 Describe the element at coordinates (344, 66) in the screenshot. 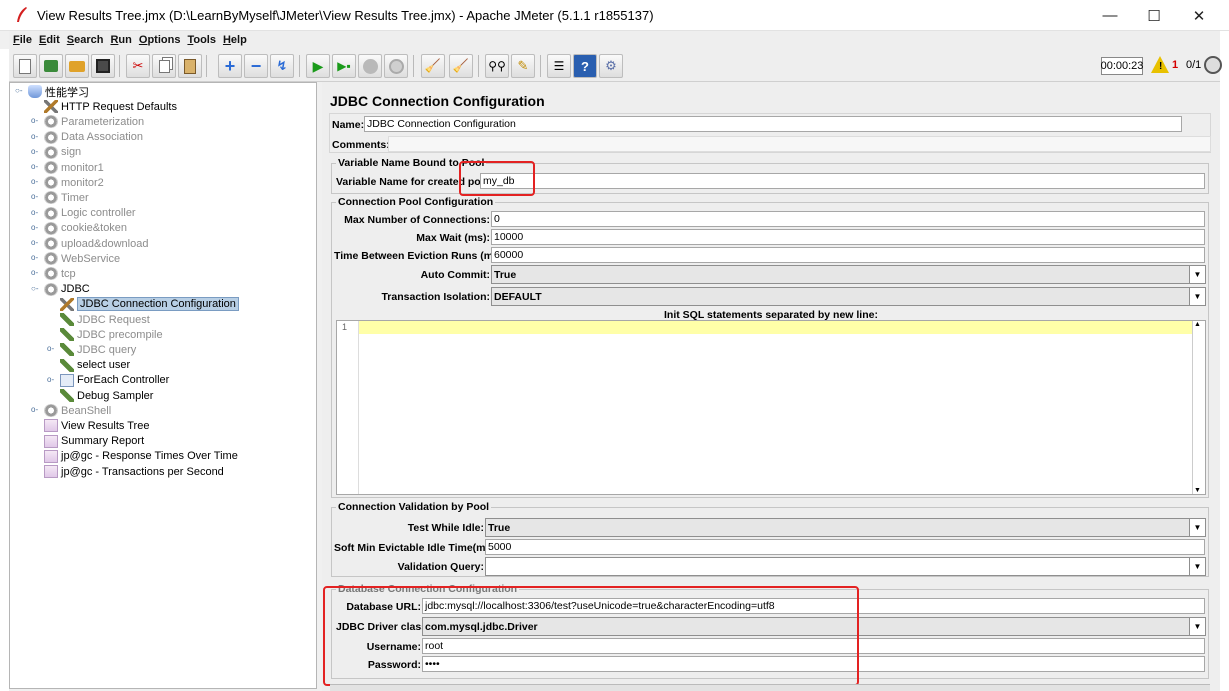

I see `start-no-pause-icon: ▶▪` at that location.